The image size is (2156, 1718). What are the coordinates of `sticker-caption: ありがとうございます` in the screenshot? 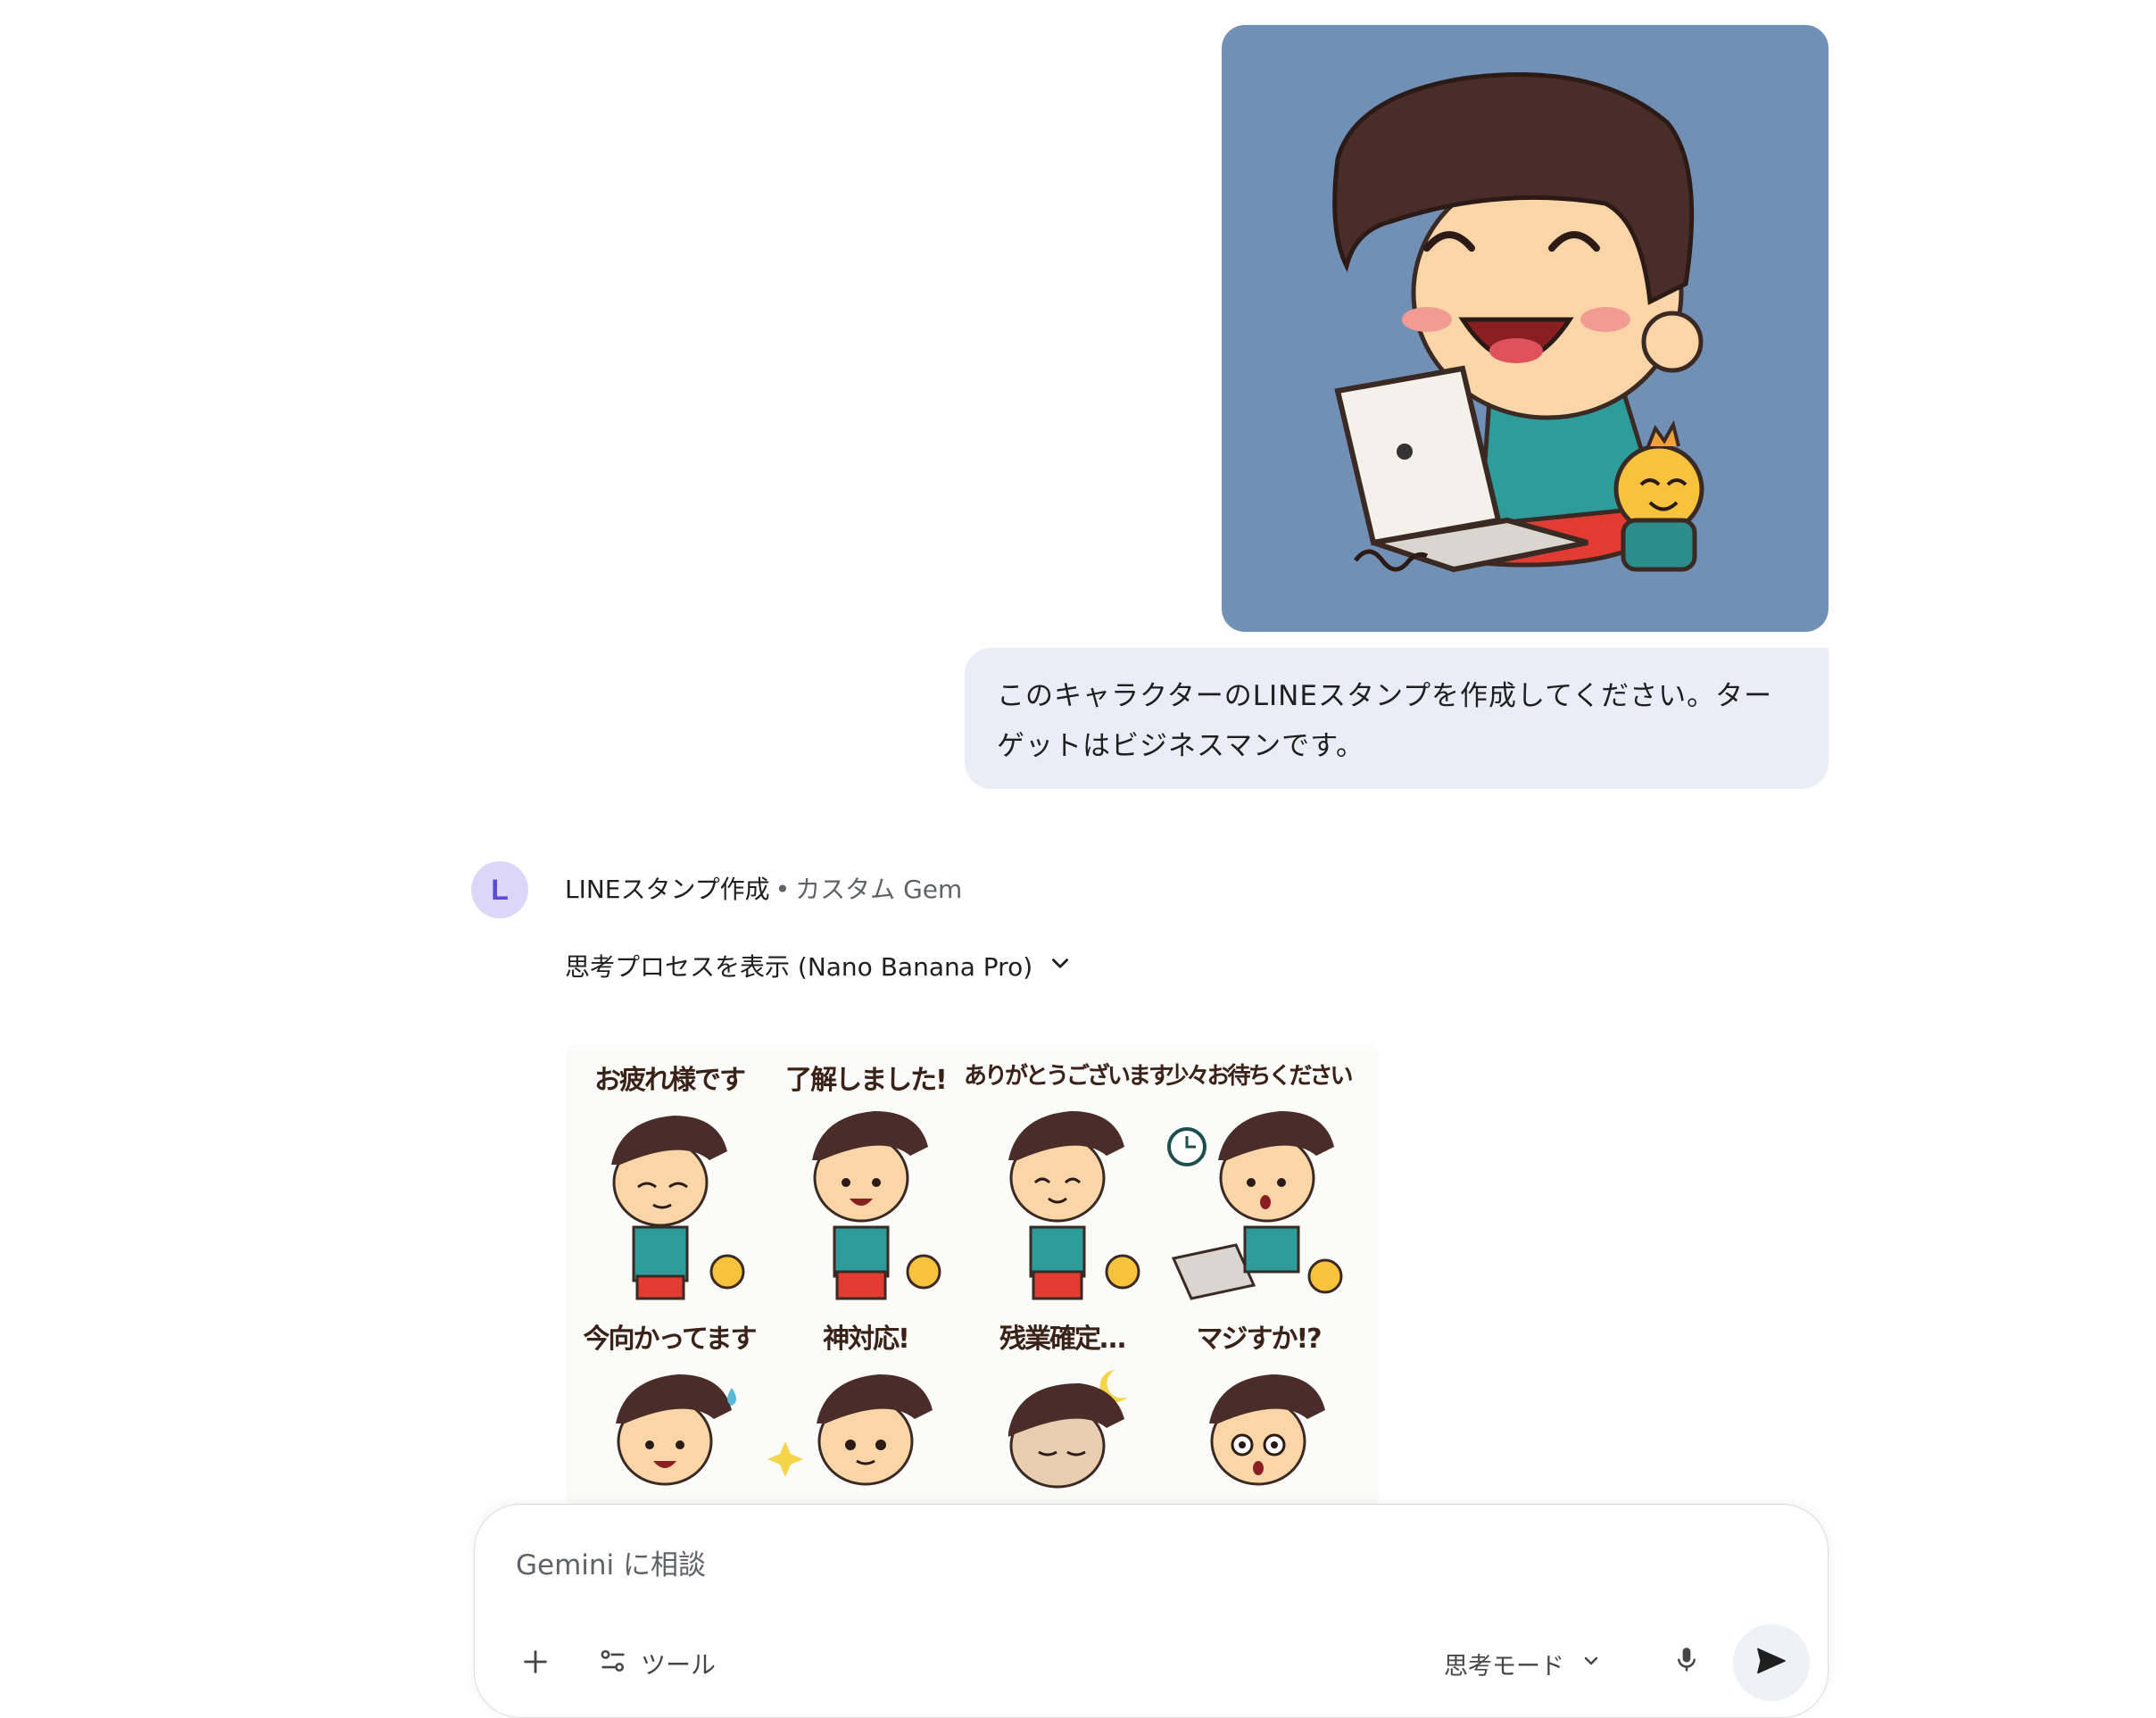 It's located at (1068, 1077).